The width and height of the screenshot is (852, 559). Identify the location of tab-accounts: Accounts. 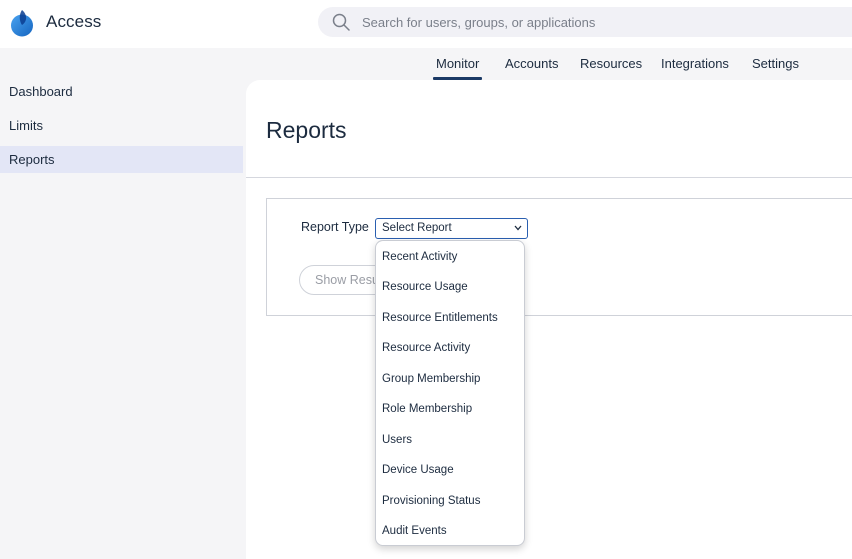
(531, 63).